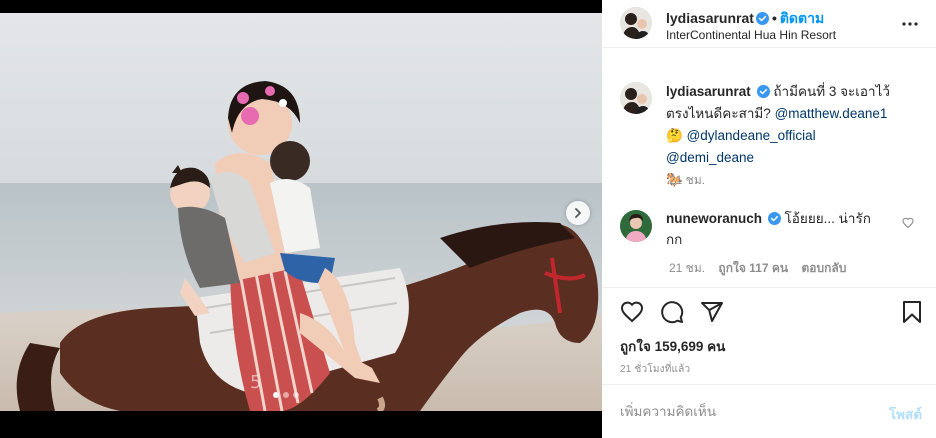  What do you see at coordinates (636, 226) in the screenshot?
I see `commenter-avatar` at bounding box center [636, 226].